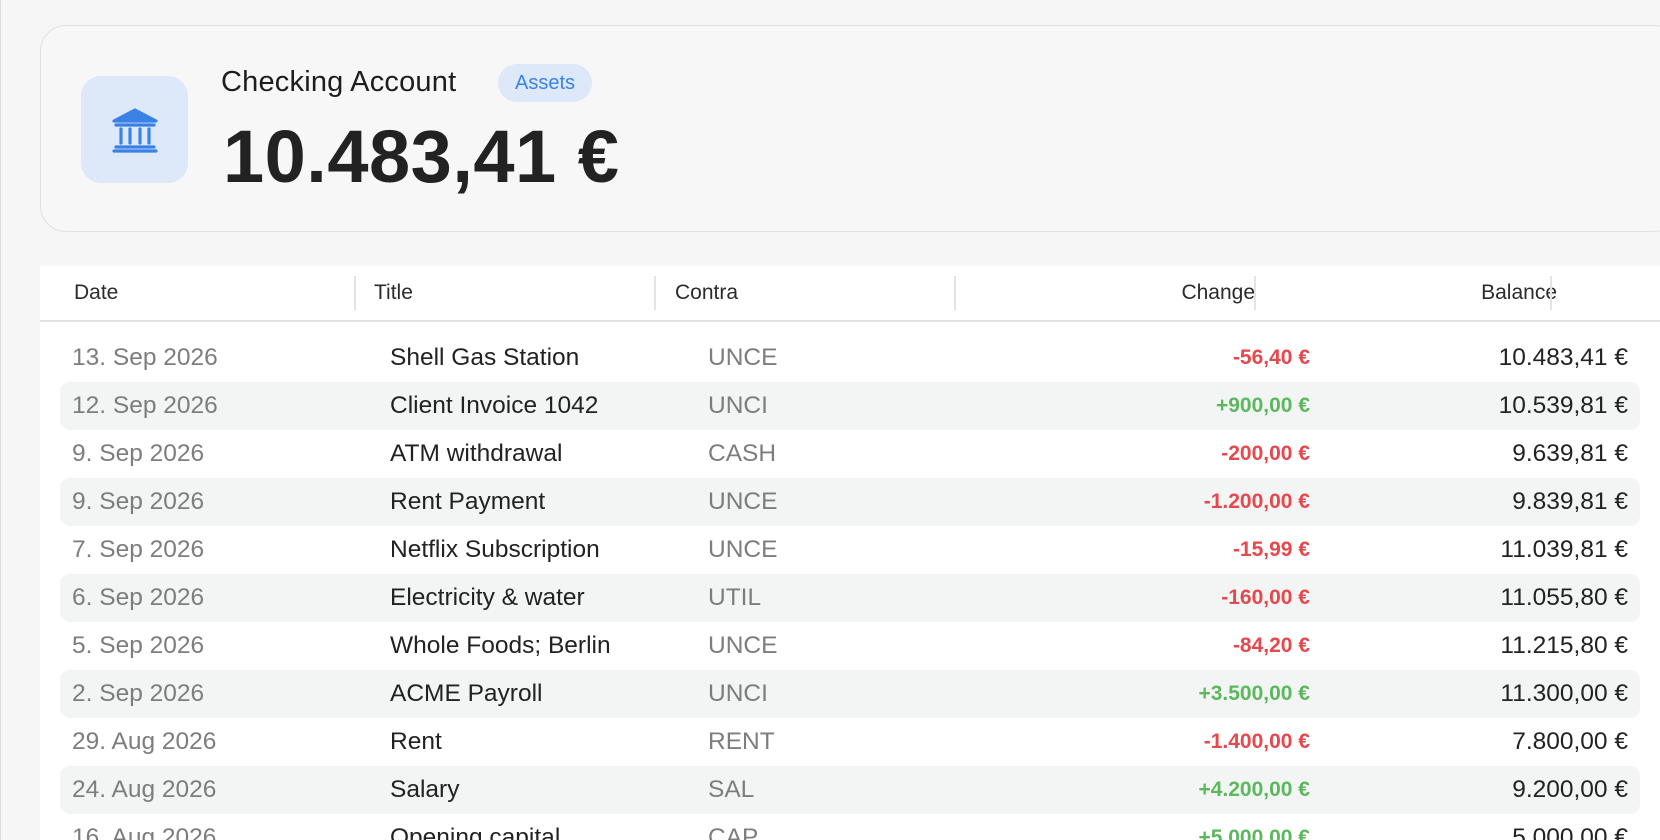  What do you see at coordinates (1563, 357) in the screenshot?
I see `balance-cell: 10.483,41 €` at bounding box center [1563, 357].